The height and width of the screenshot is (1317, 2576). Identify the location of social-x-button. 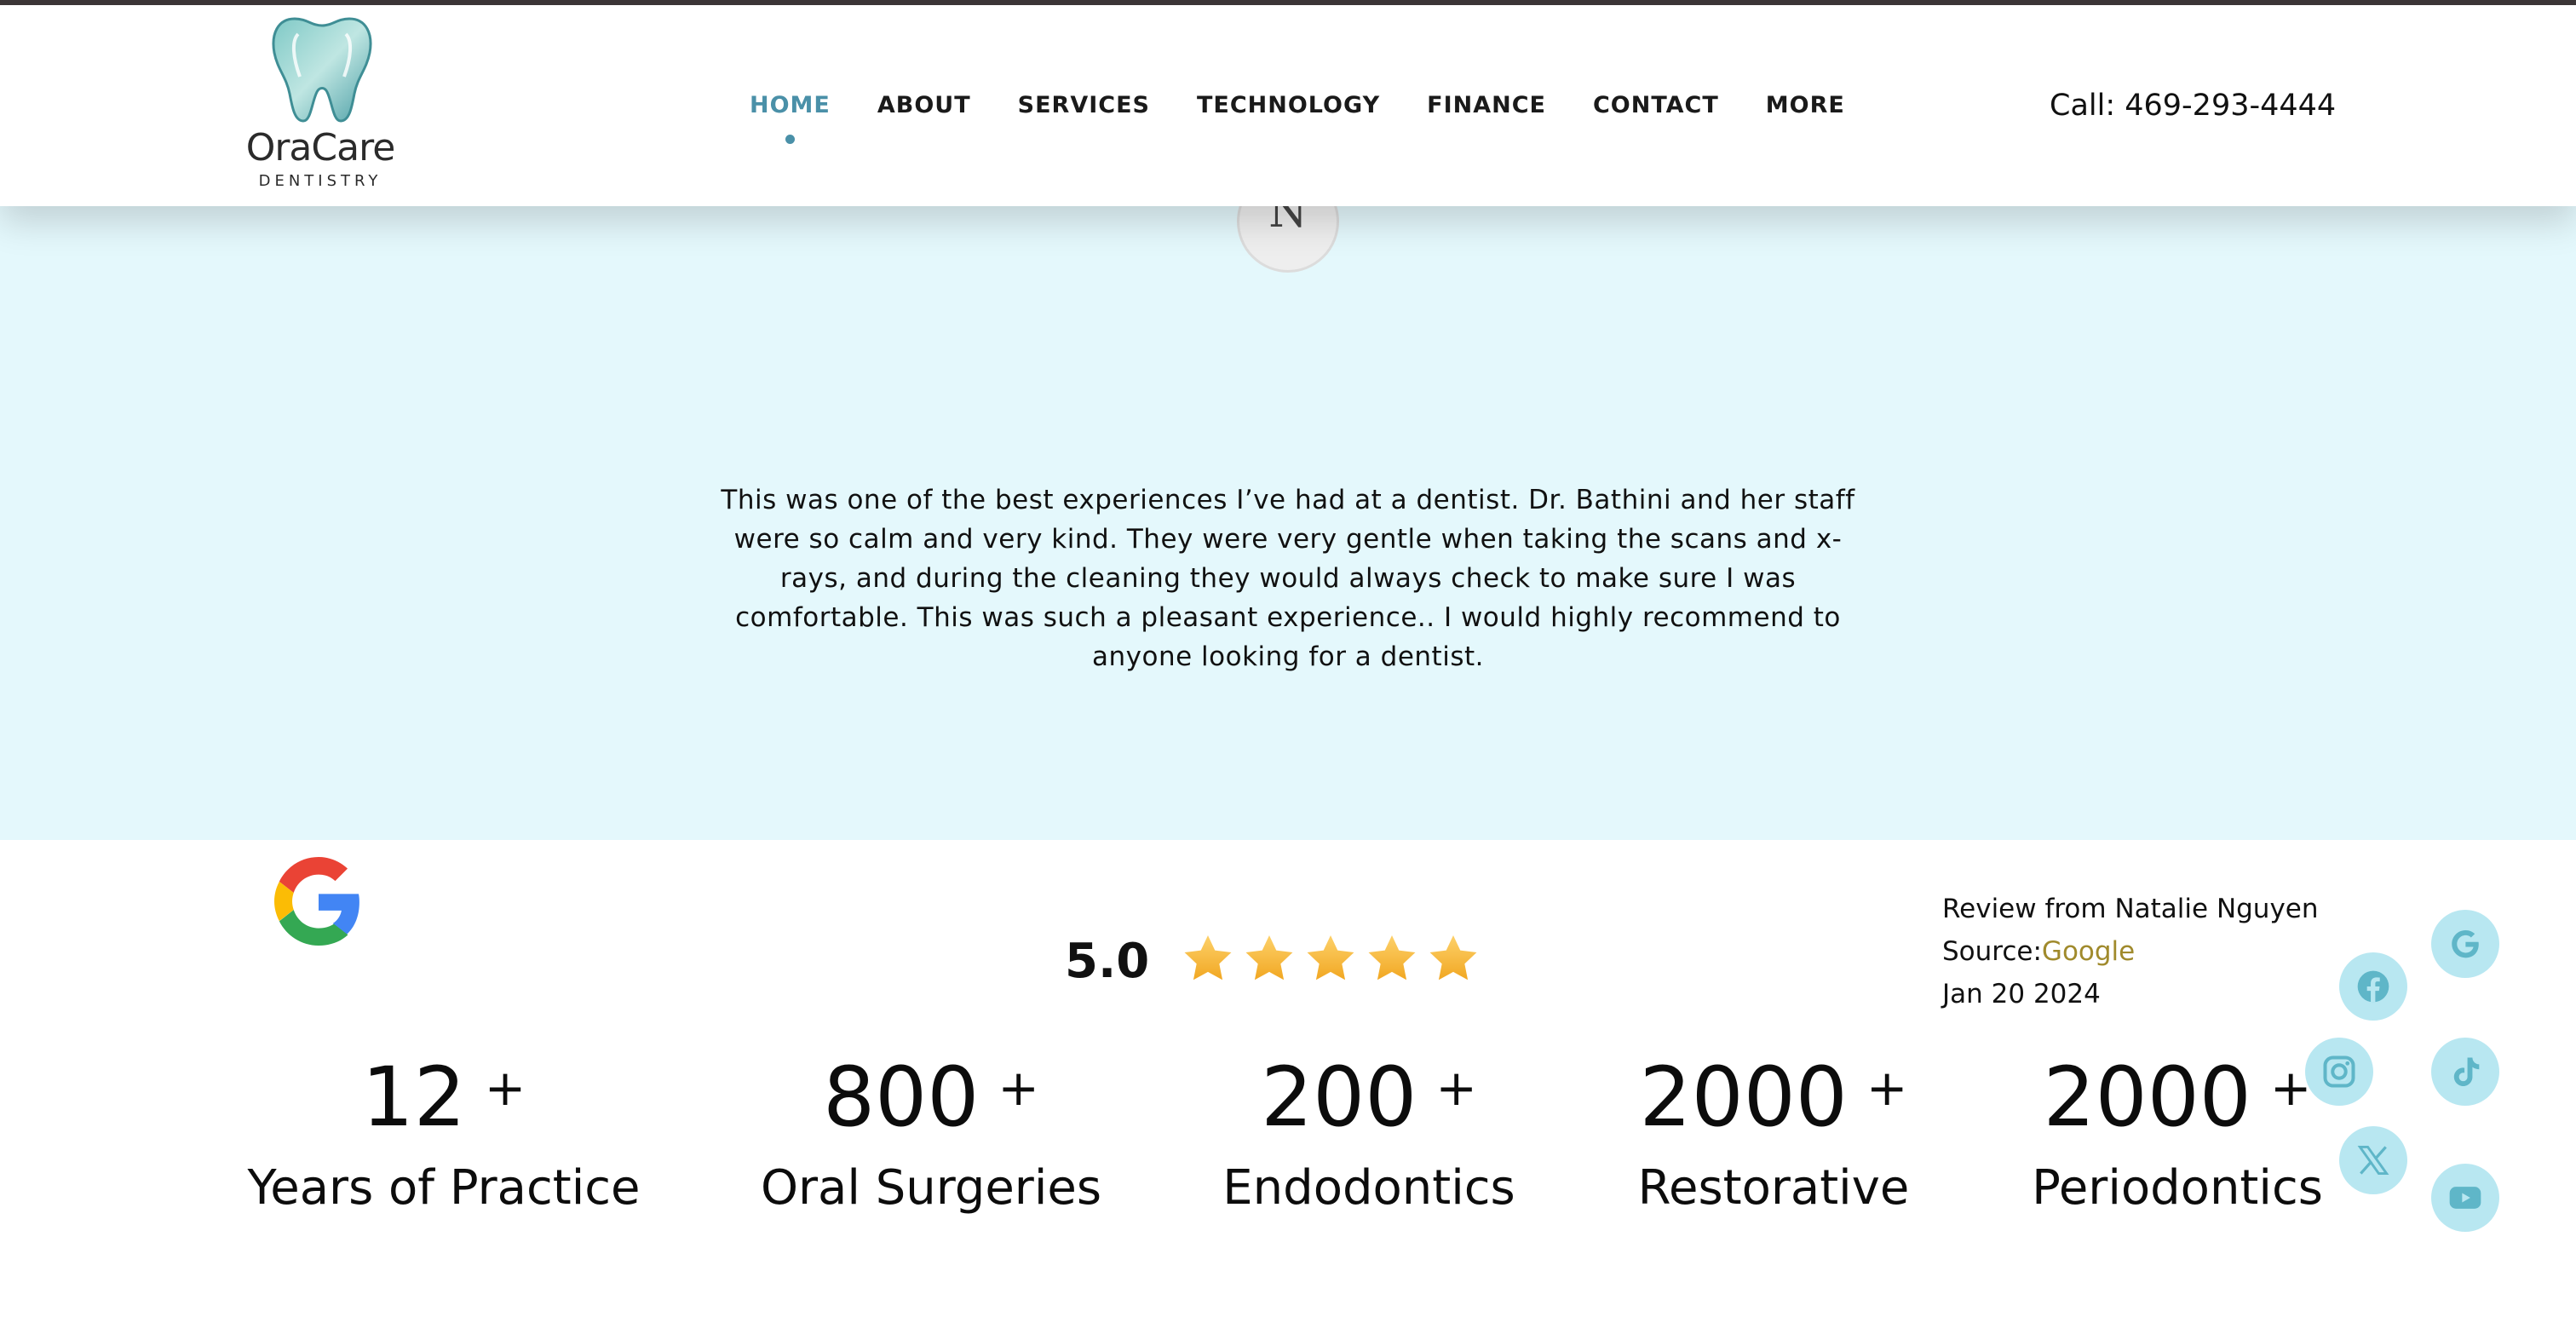
(2373, 1160).